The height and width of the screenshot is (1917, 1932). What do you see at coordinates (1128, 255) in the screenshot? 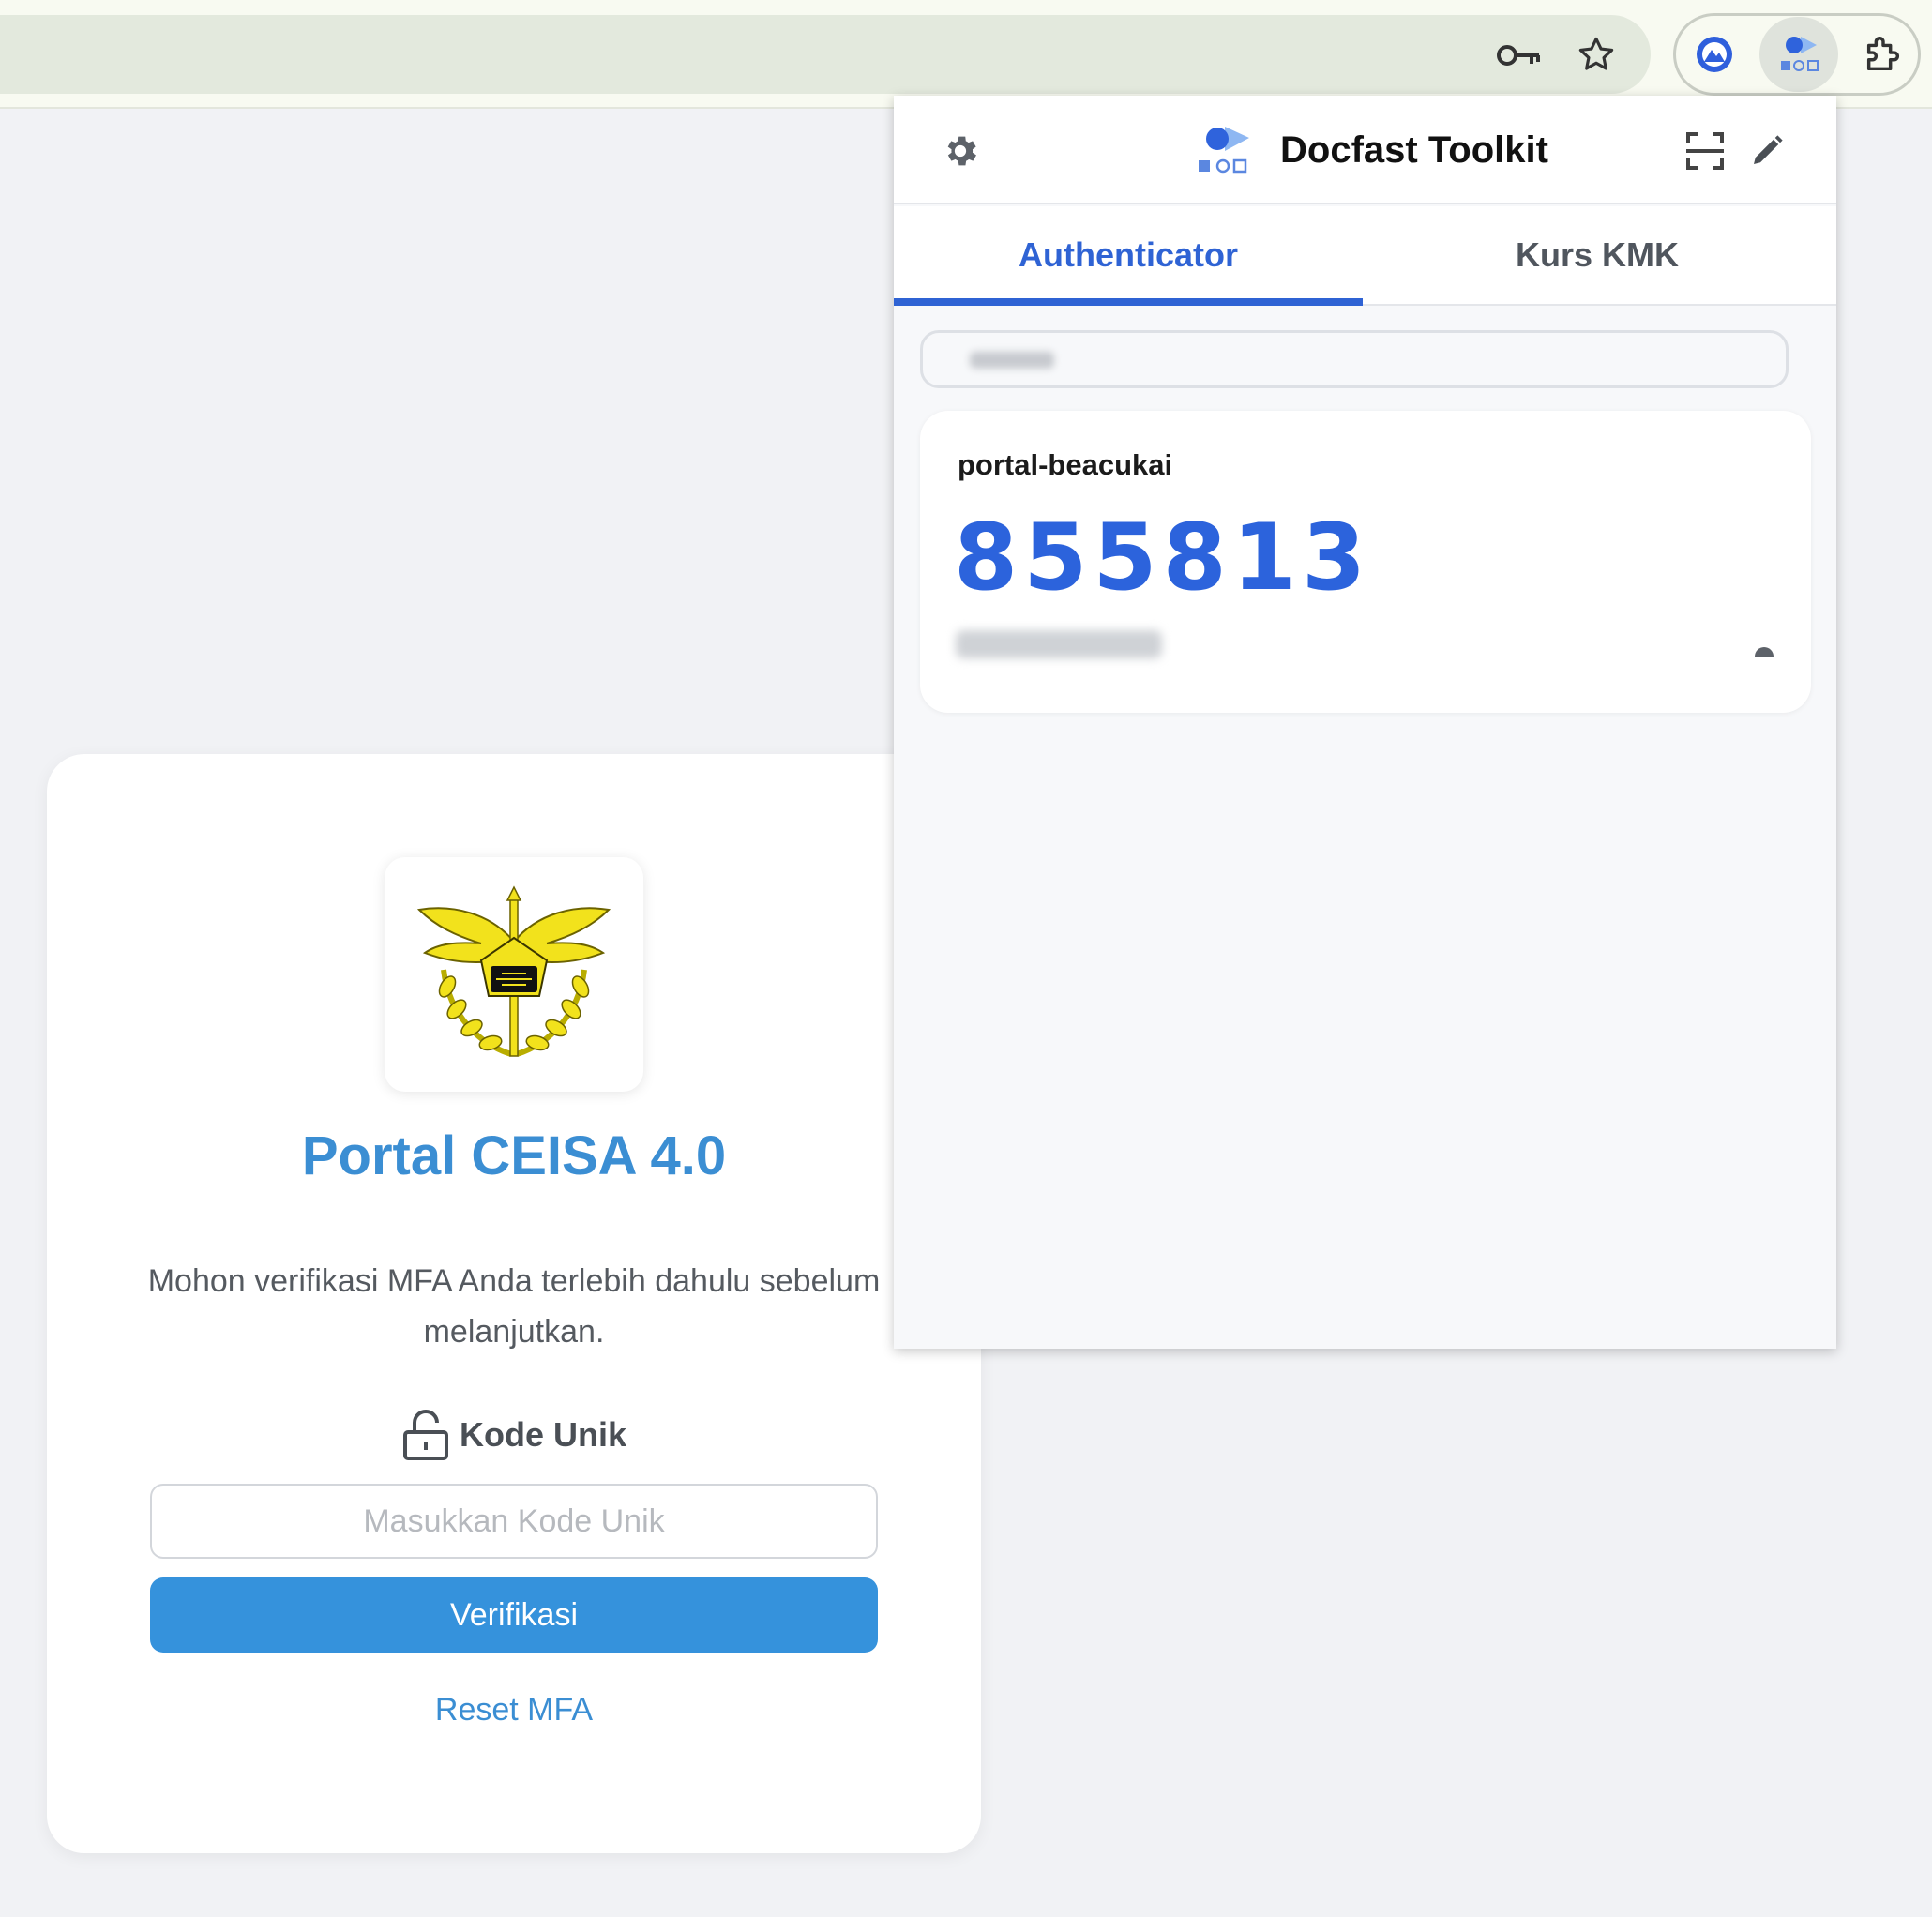
I see `tab-authenticator: Authenticator` at bounding box center [1128, 255].